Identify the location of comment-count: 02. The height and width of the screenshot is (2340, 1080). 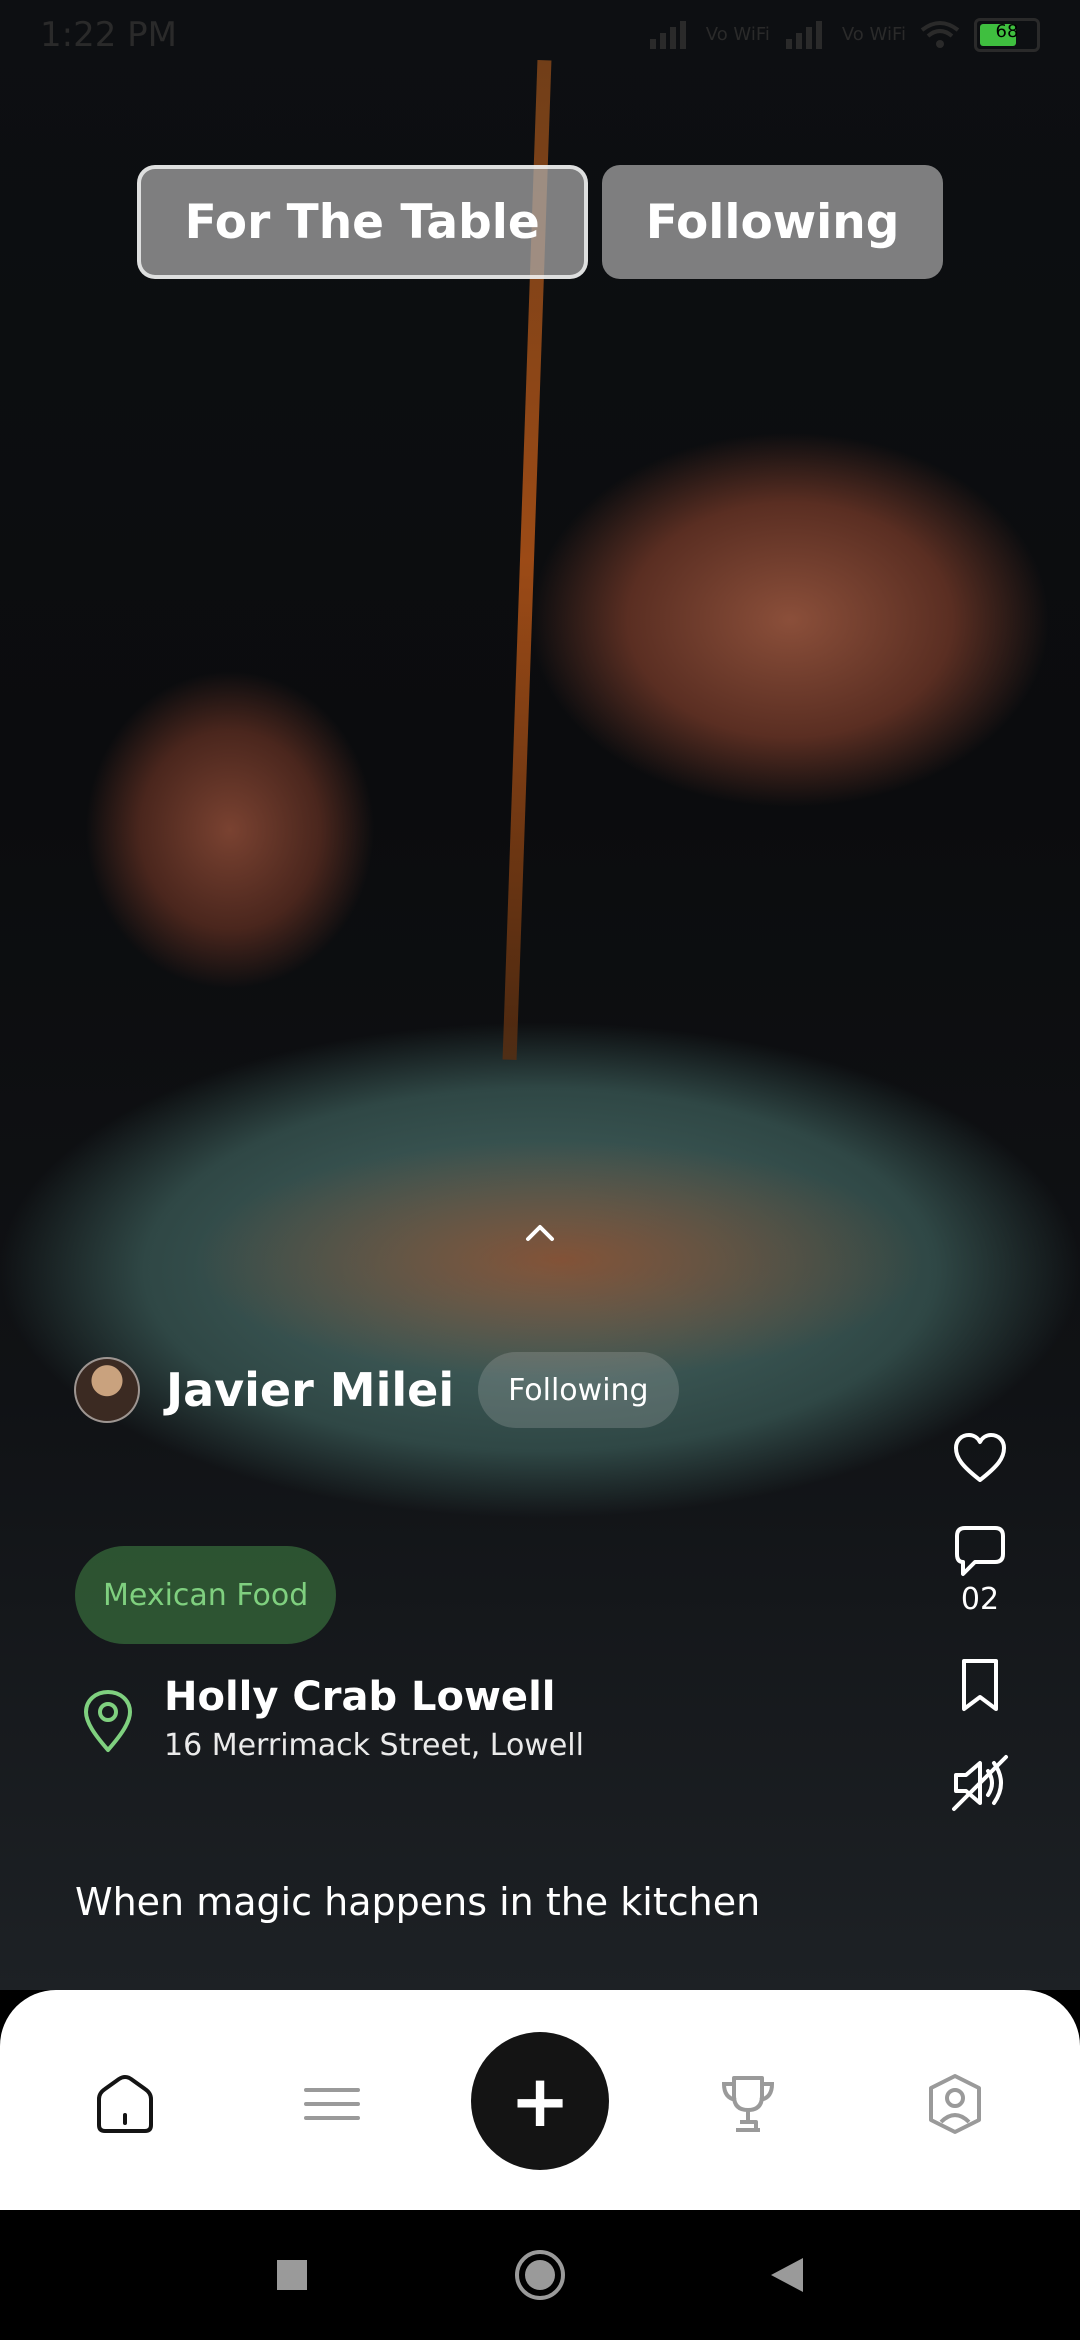
(980, 1599).